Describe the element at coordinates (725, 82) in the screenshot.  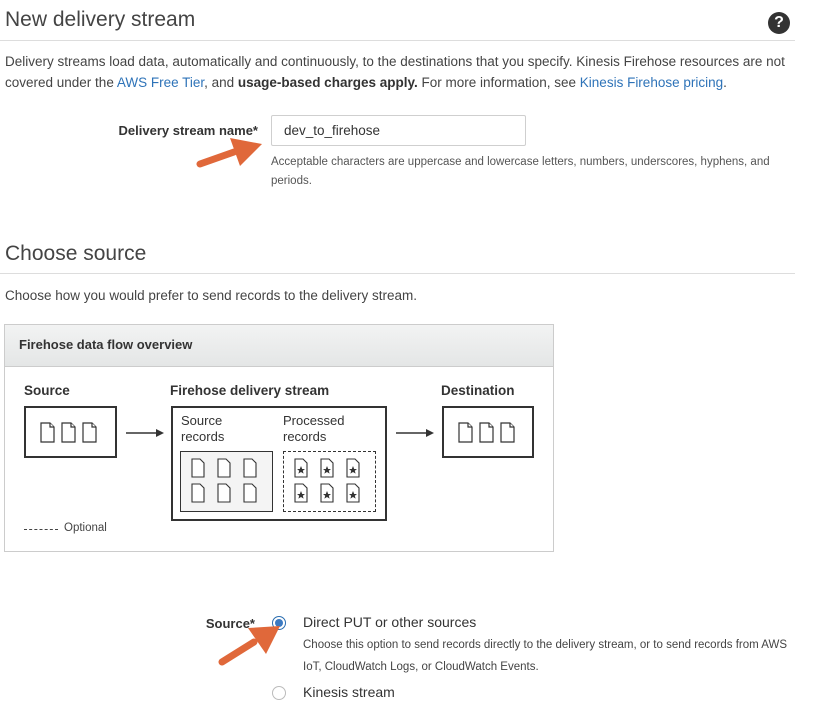
I see `intro-text-d: .` at that location.